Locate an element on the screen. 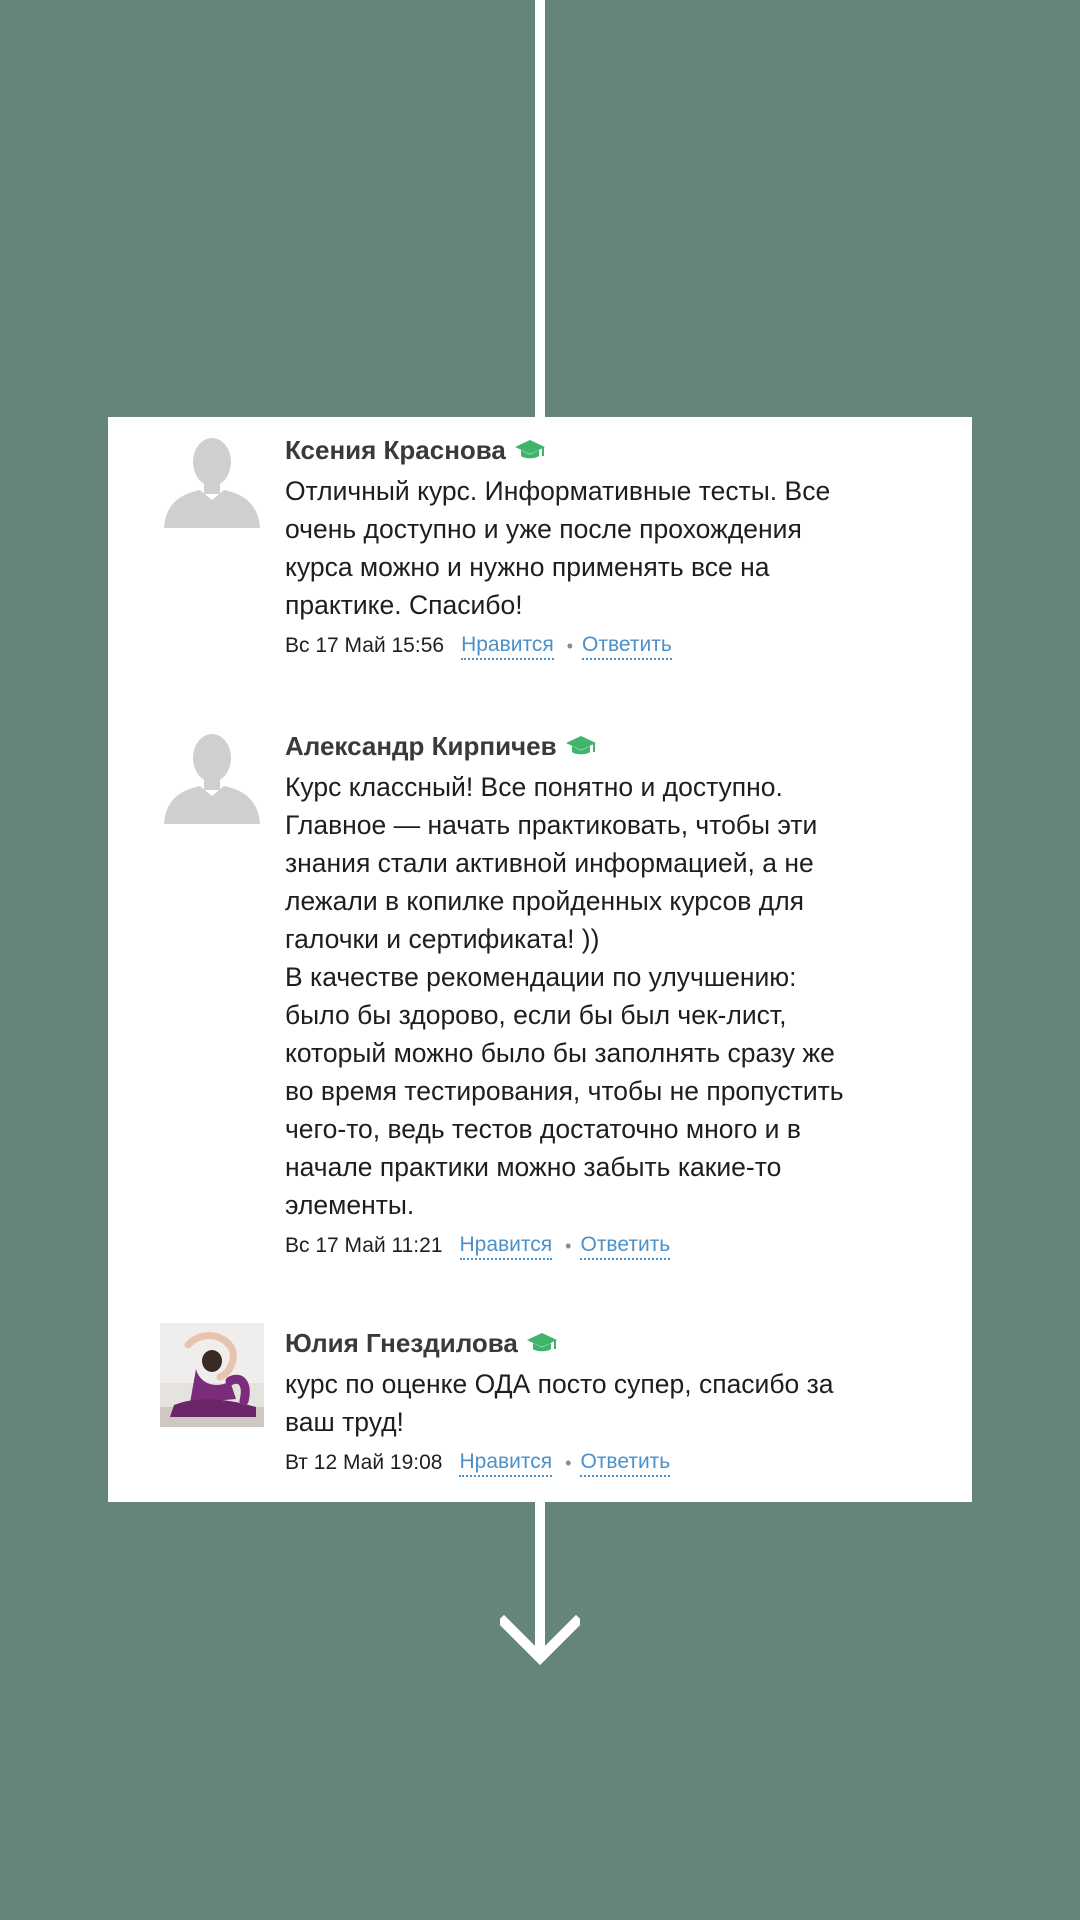 The height and width of the screenshot is (1920, 1080). review-date: Вт 12 Май 19:08 is located at coordinates (364, 1462).